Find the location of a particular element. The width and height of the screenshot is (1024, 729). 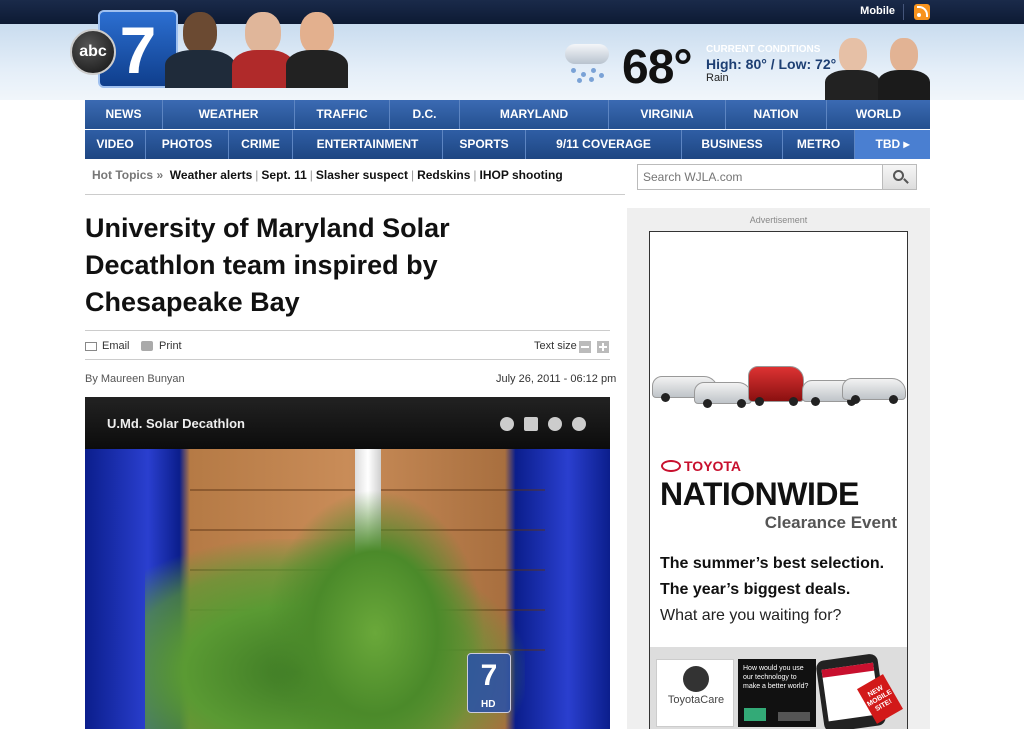

ad-headline: NATIONWIDE is located at coordinates (759, 494).